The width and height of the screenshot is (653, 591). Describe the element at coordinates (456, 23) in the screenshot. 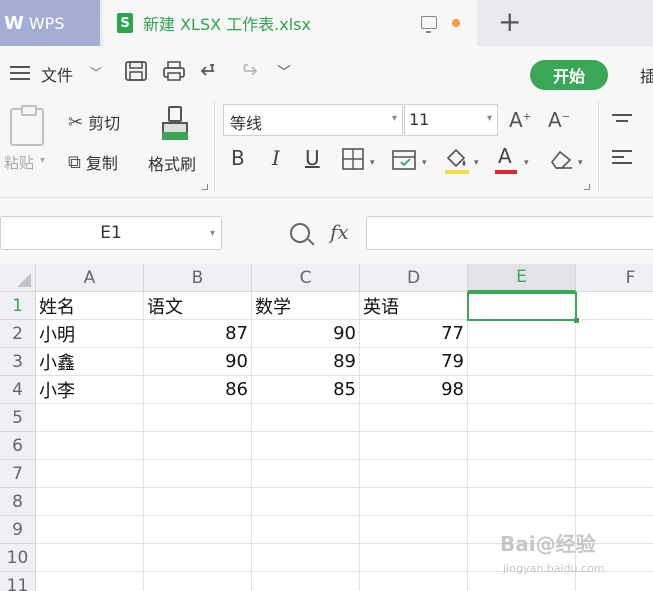

I see `unsaved-dot-icon` at that location.